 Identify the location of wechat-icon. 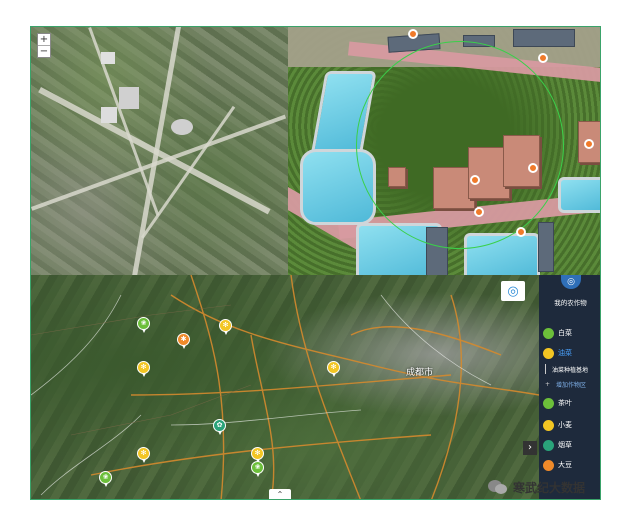
(497, 487).